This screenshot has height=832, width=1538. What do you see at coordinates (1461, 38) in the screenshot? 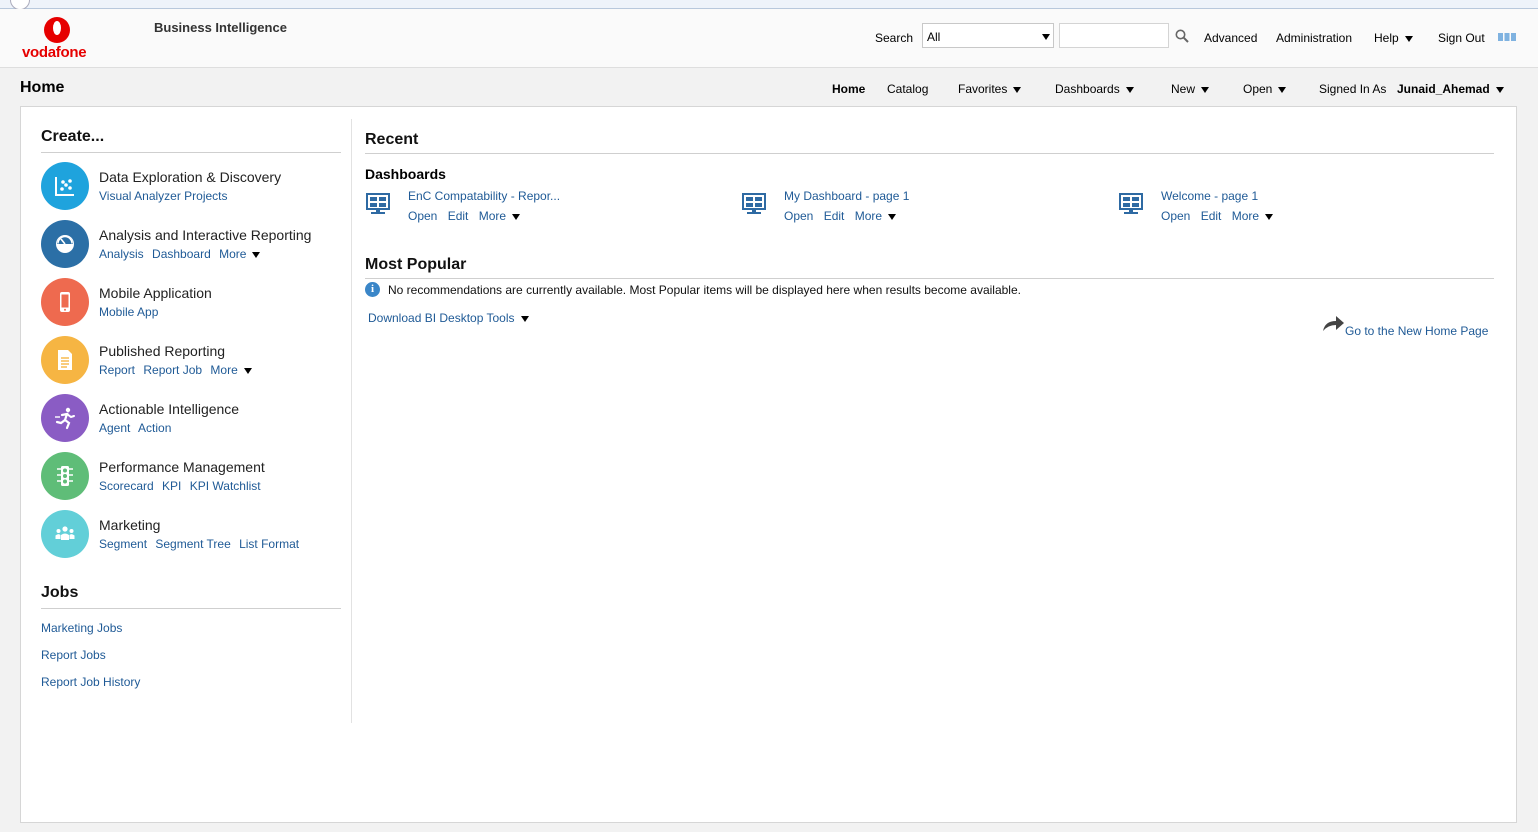
I see `sign-out-link: Sign Out` at bounding box center [1461, 38].